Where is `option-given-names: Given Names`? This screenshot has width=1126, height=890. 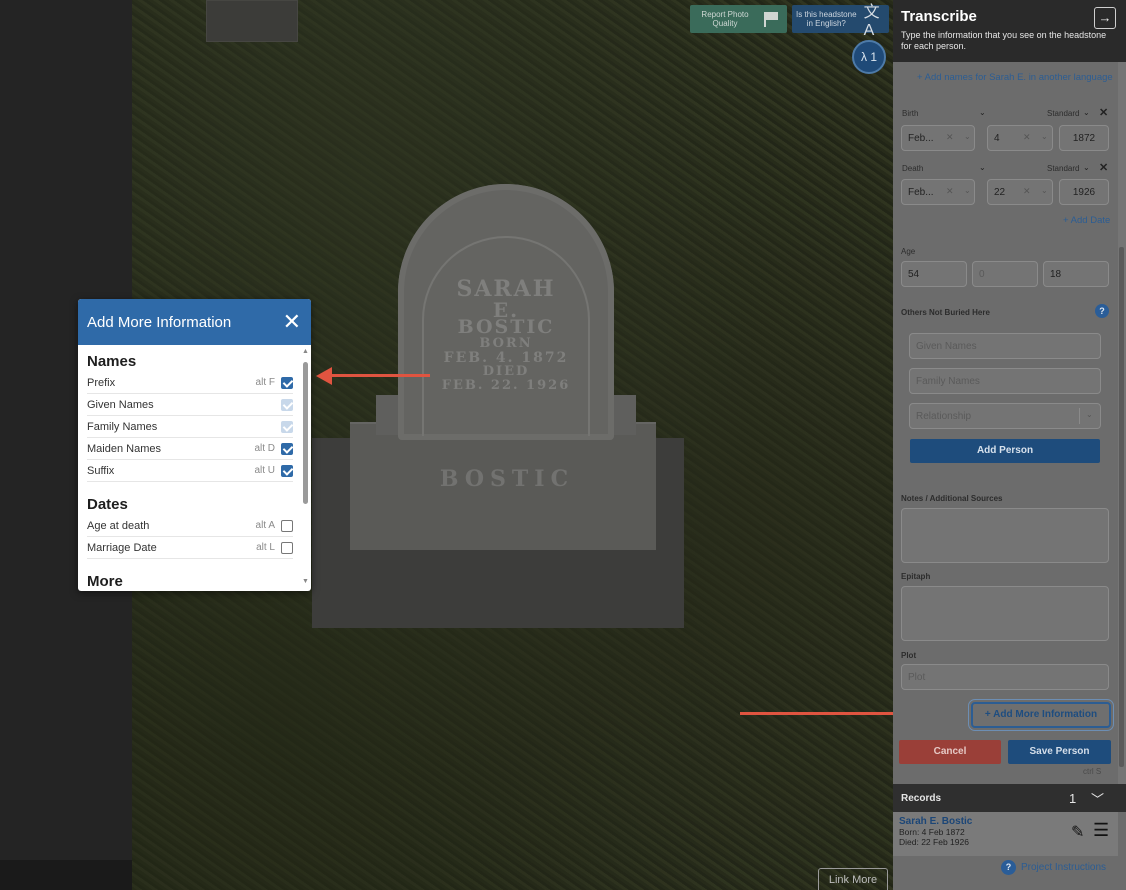
option-given-names: Given Names is located at coordinates (190, 405).